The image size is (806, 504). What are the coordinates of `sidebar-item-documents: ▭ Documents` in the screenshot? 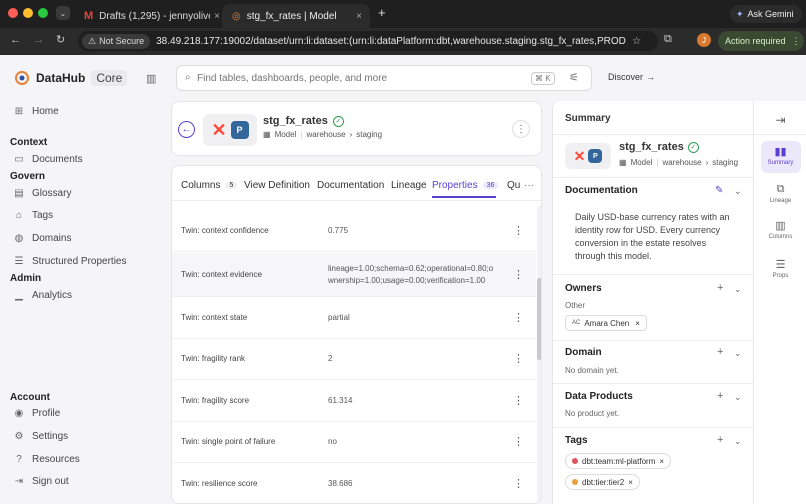 It's located at (48, 159).